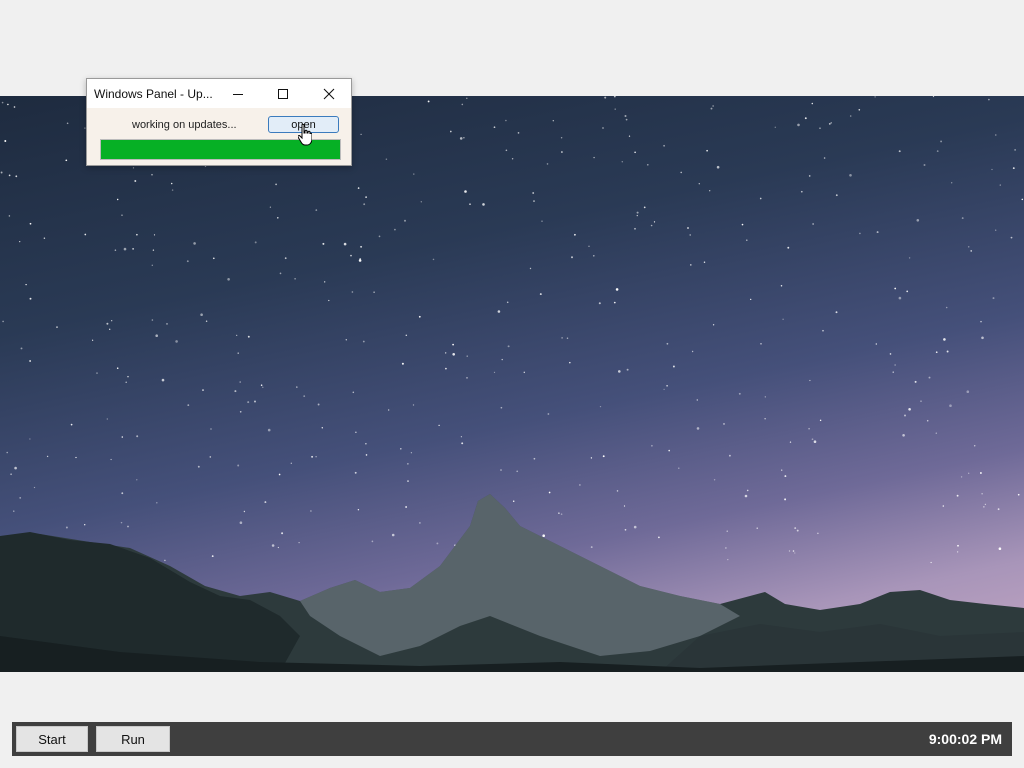  I want to click on minimize-icon, so click(238, 94).